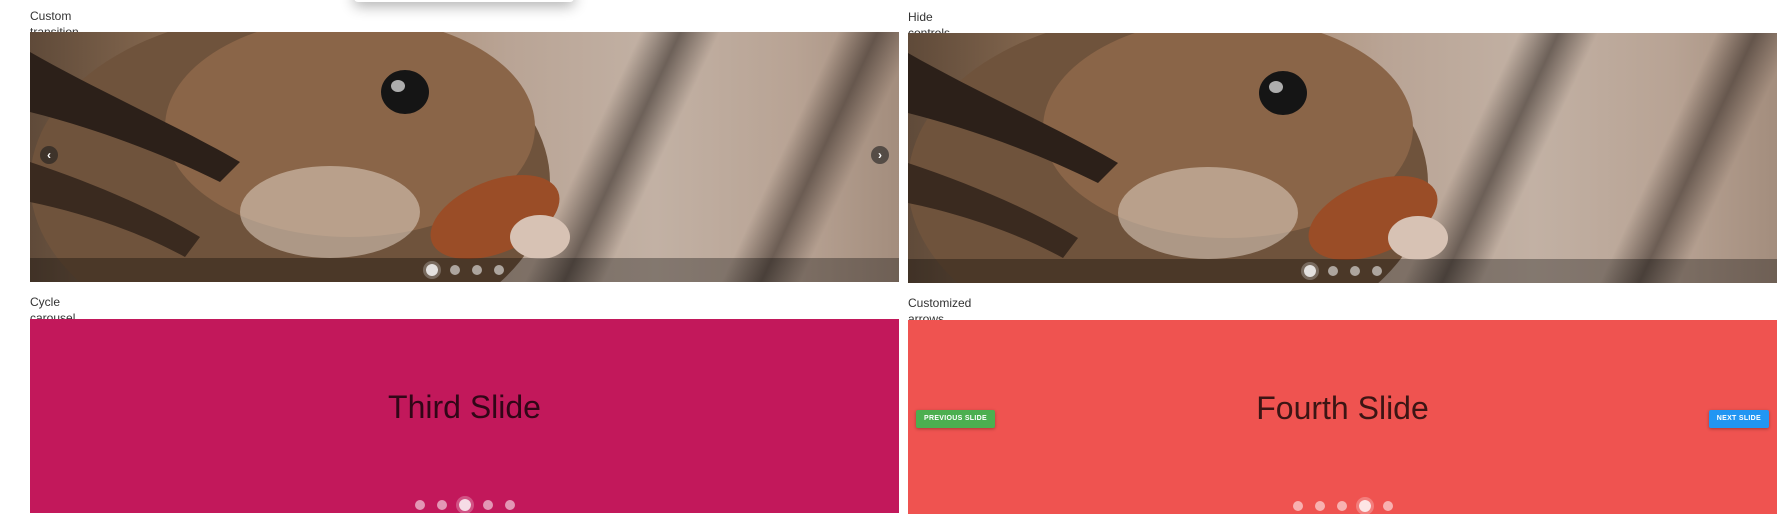 Image resolution: width=1790 pixels, height=530 pixels. What do you see at coordinates (1342, 408) in the screenshot?
I see `slide-label: Fourth Slide` at bounding box center [1342, 408].